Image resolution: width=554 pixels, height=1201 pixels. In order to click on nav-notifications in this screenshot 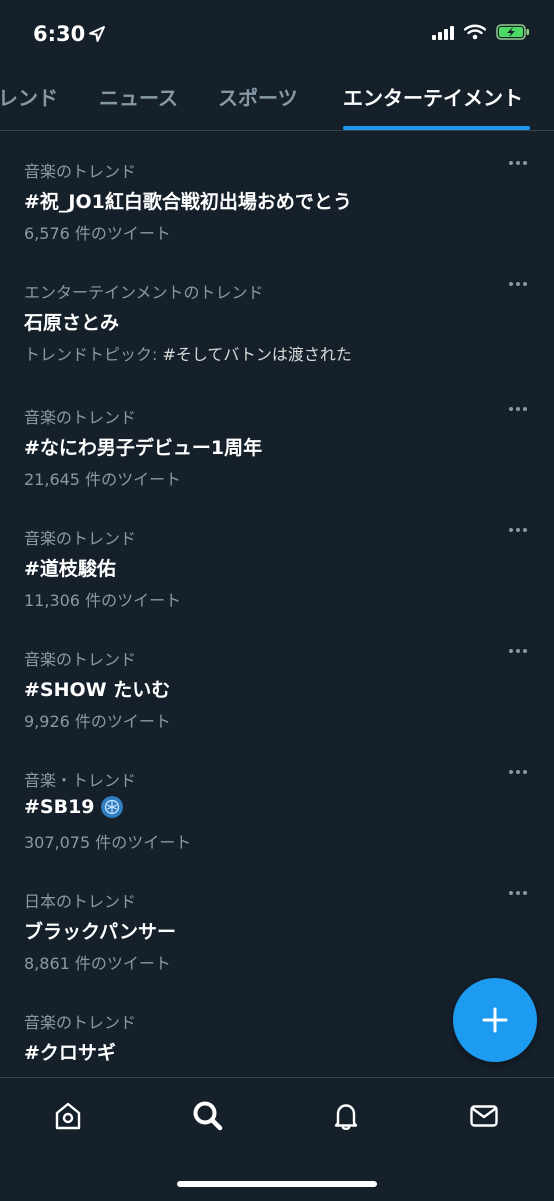, I will do `click(346, 1116)`.